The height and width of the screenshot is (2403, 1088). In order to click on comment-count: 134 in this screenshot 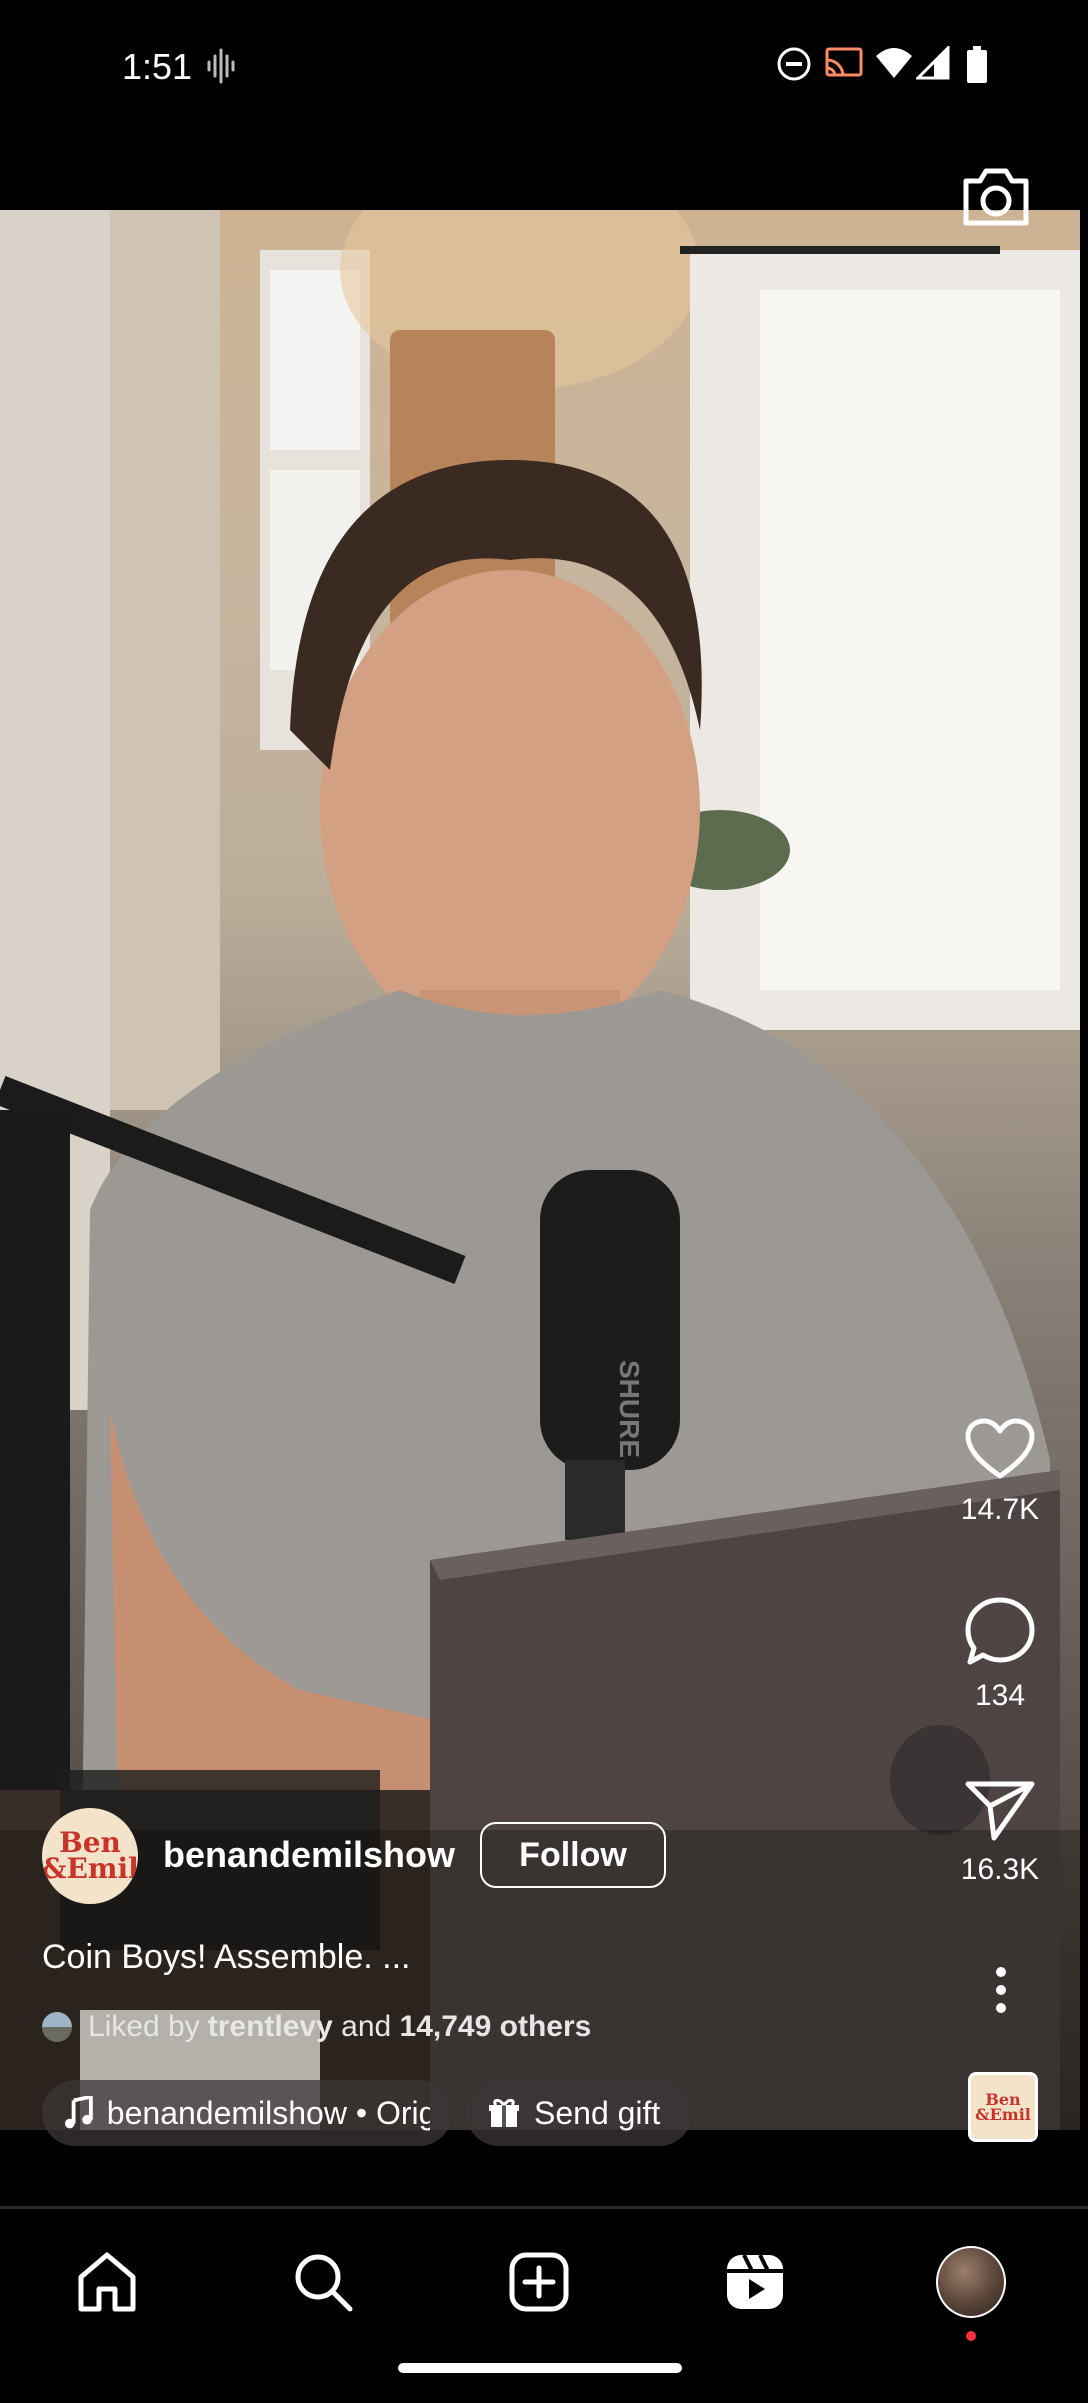, I will do `click(1000, 1695)`.